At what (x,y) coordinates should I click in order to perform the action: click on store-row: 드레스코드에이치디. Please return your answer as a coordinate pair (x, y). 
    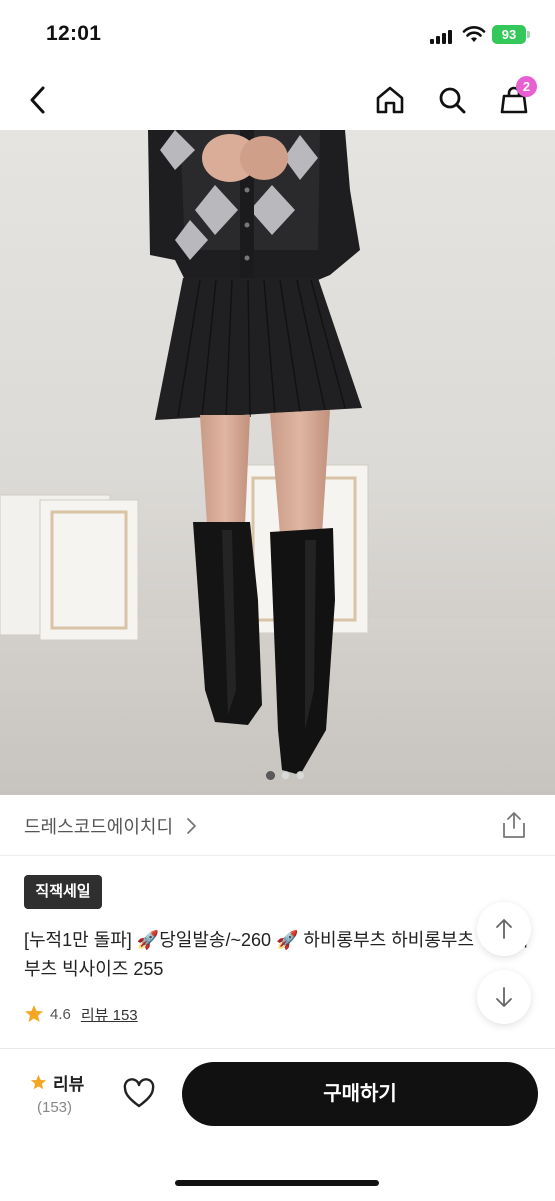
    Looking at the image, I should click on (277, 825).